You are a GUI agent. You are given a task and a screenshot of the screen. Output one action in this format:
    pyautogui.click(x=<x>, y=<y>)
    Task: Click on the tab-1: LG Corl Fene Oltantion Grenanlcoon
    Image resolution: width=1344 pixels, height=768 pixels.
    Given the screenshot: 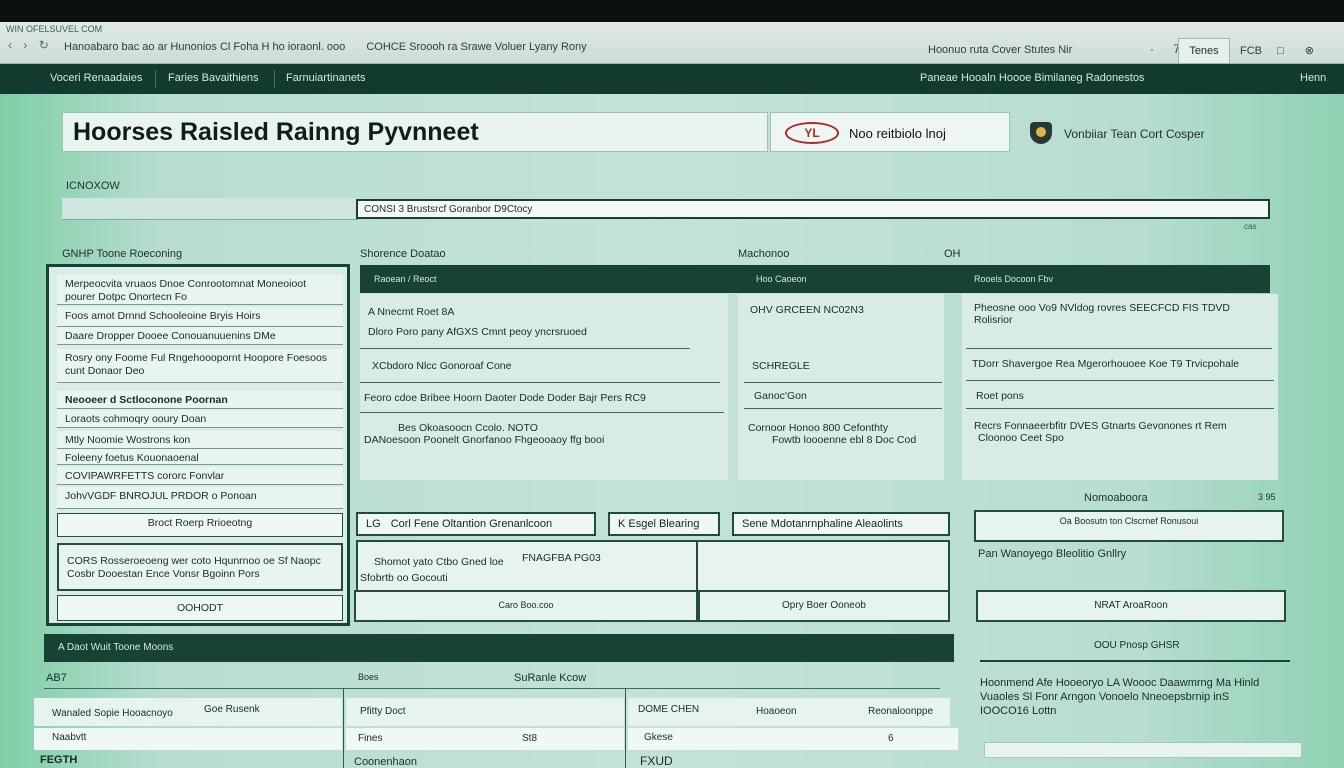 What is the action you would take?
    pyautogui.click(x=476, y=524)
    